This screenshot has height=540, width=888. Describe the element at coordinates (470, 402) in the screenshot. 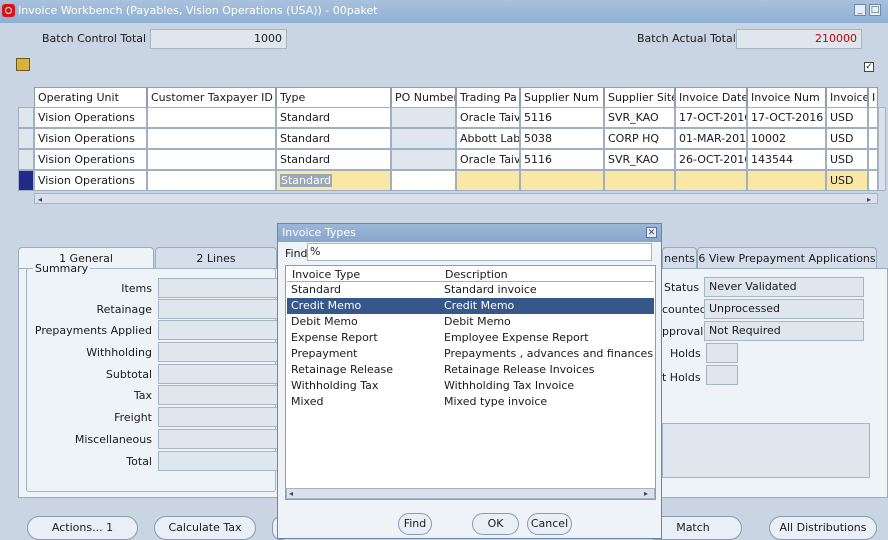

I see `list-item: Mixed Mixed type invoice` at that location.